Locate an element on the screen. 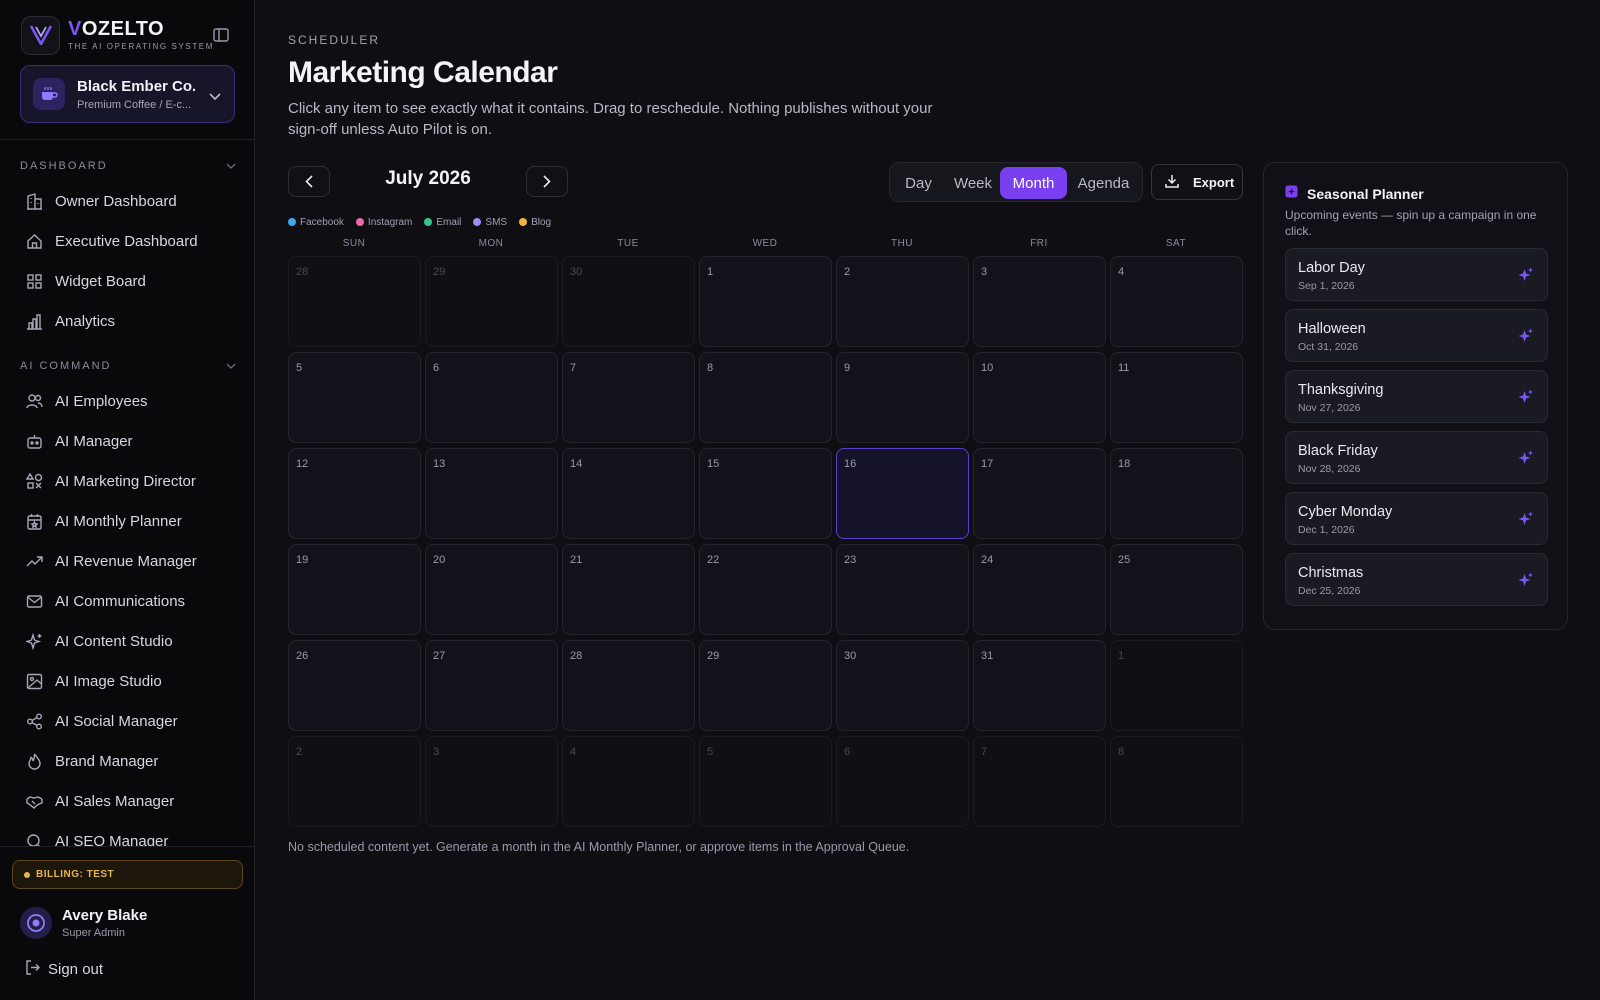  day-number: 12 is located at coordinates (302, 464).